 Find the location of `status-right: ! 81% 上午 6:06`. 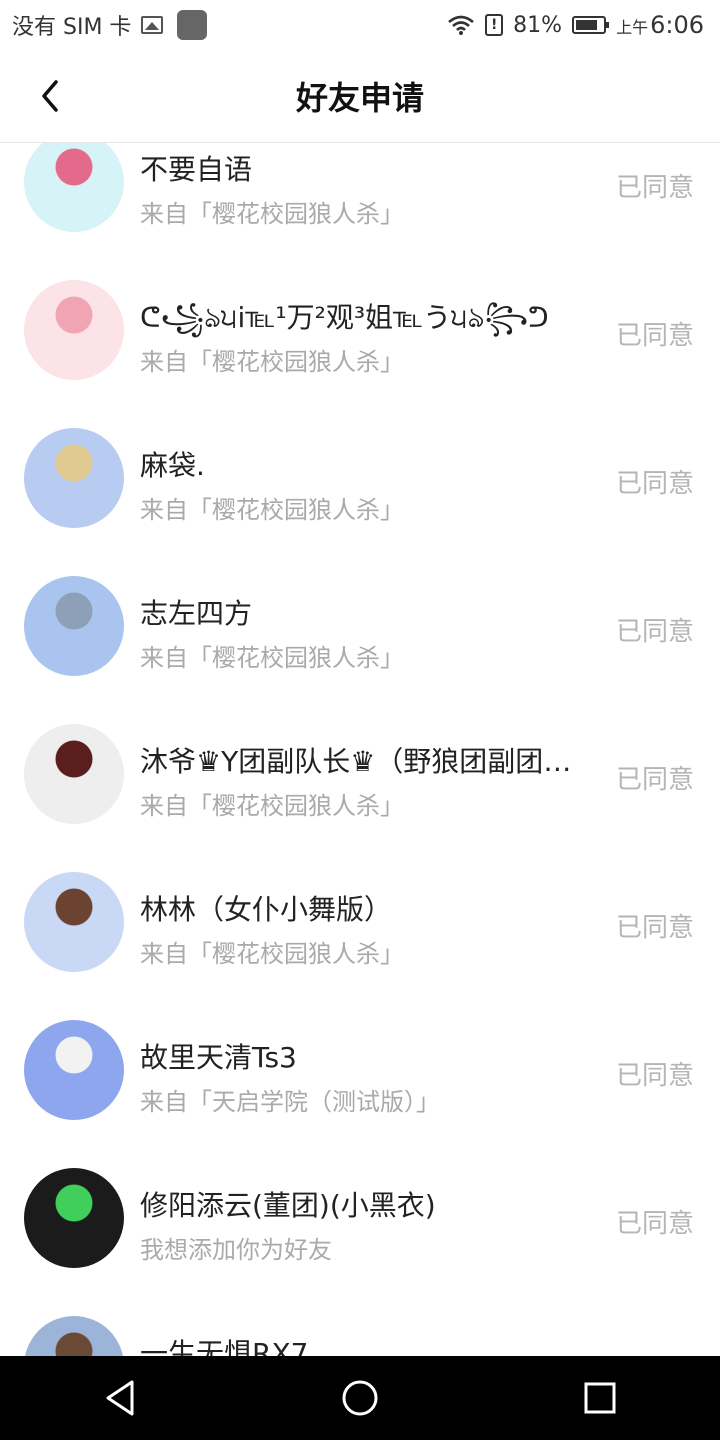

status-right: ! 81% 上午 6:06 is located at coordinates (578, 25).